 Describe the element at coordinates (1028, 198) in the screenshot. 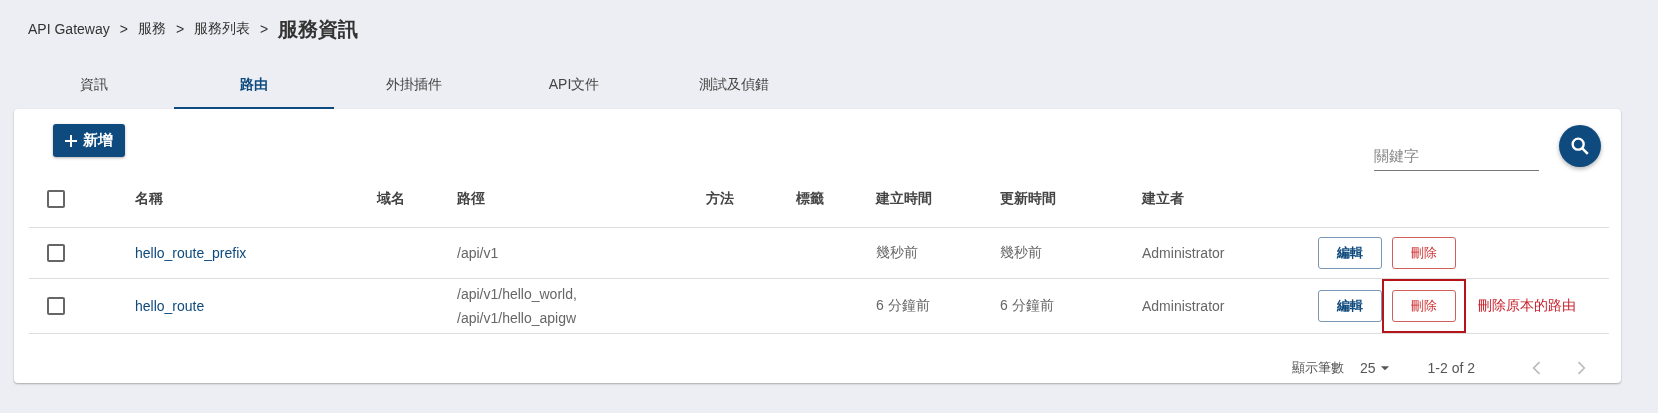

I see `column-header: 更新時間` at that location.